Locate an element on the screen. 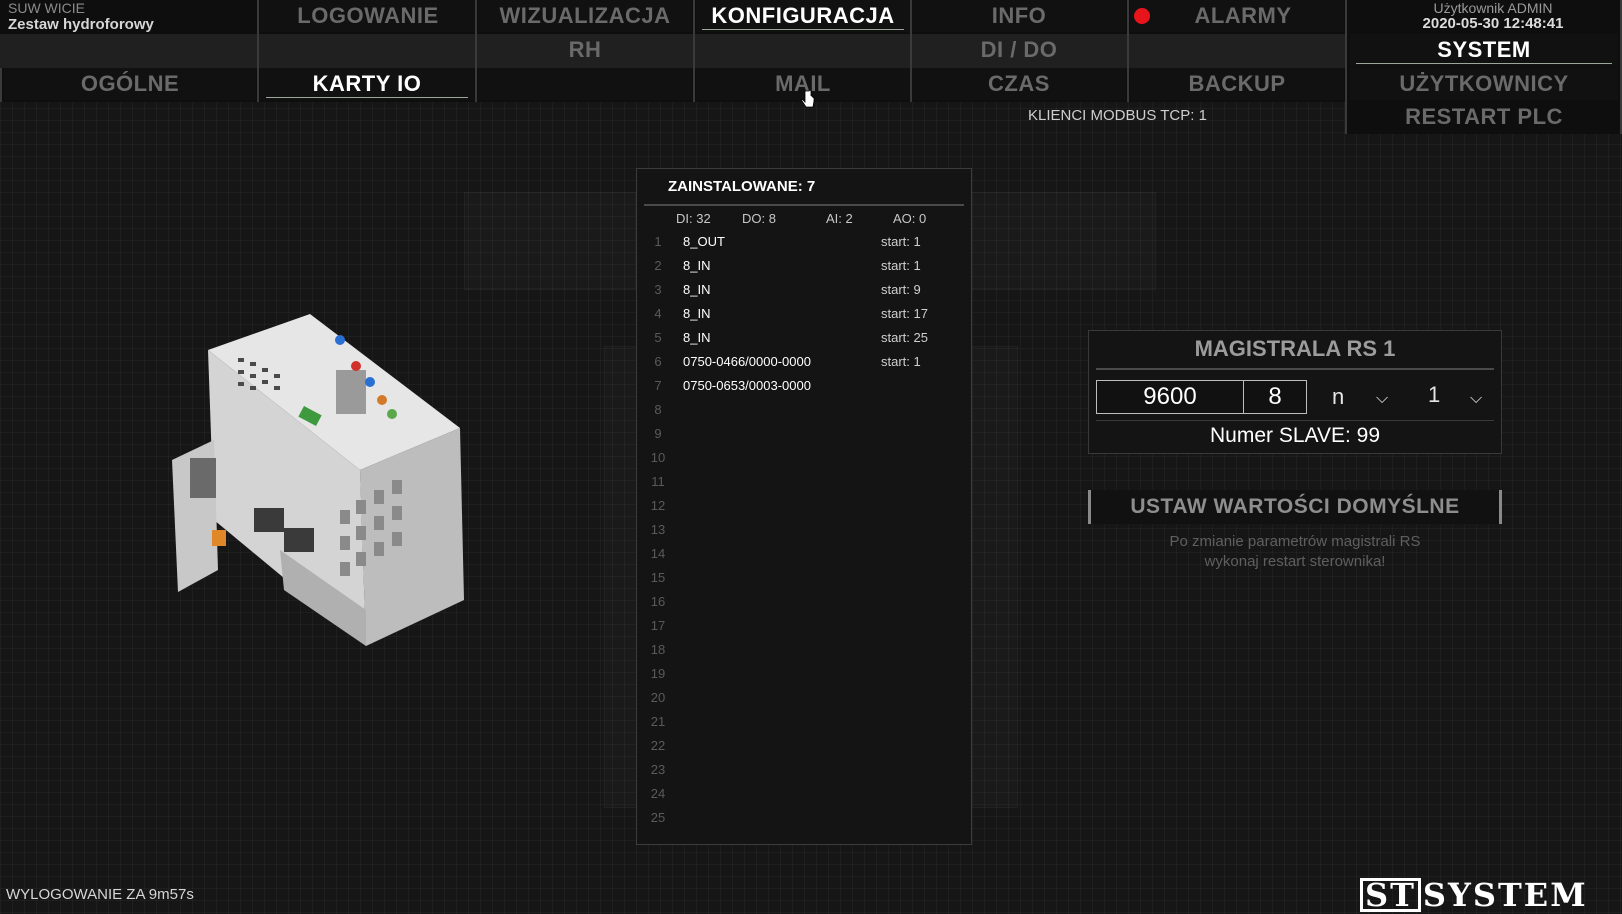  io-card-start: start: 9 is located at coordinates (901, 289).